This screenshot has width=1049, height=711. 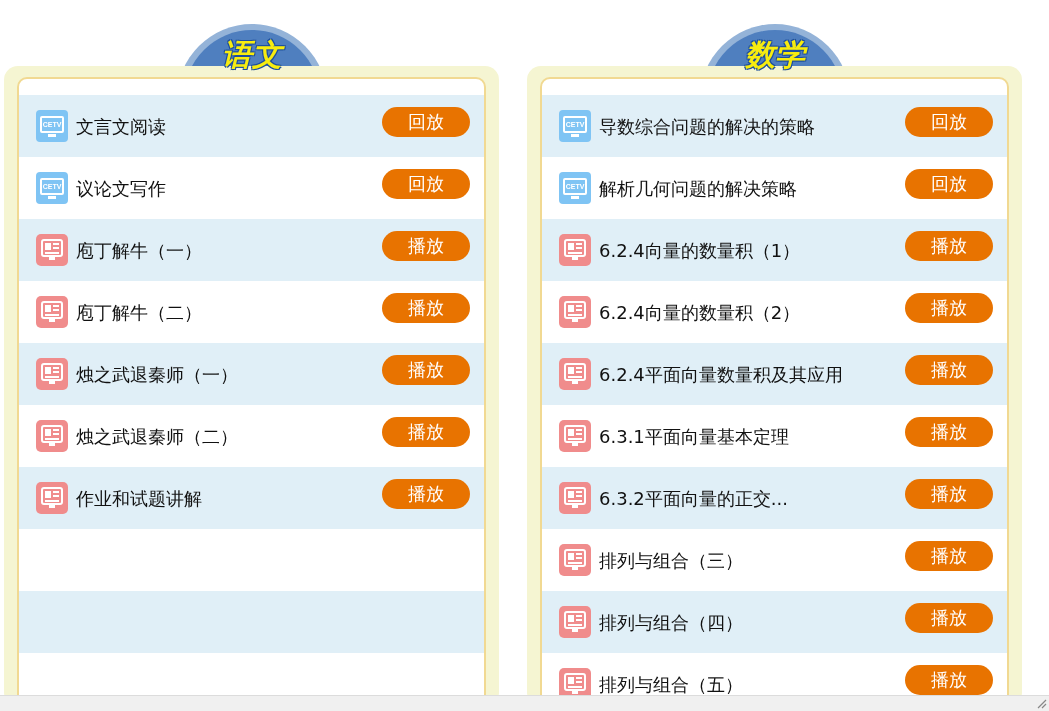 I want to click on lesson-row: 排列与组合（四） 播放, so click(x=774, y=622).